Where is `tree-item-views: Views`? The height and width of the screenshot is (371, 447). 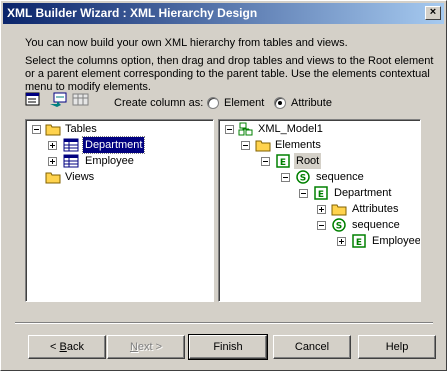 tree-item-views: Views is located at coordinates (79, 177).